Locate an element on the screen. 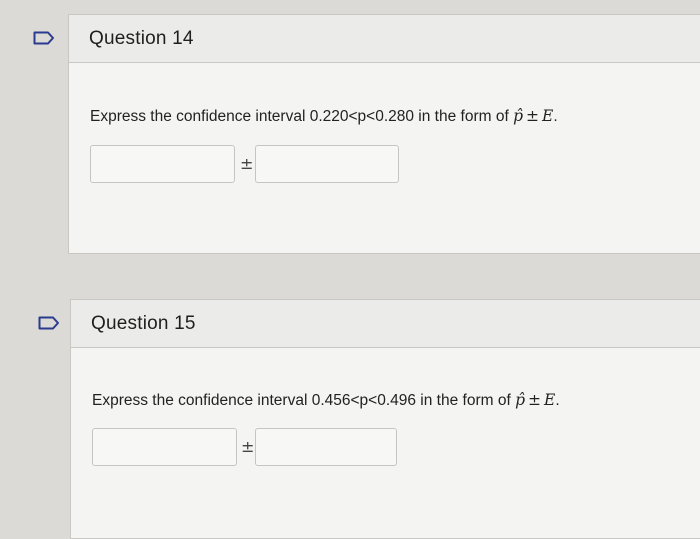 The height and width of the screenshot is (539, 700). question-header: Question 15 is located at coordinates (385, 324).